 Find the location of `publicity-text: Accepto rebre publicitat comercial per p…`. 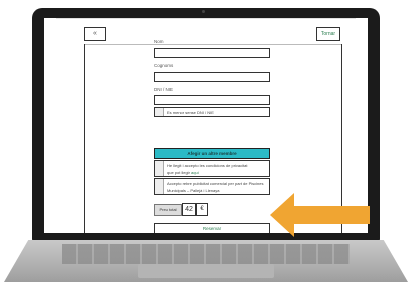

publicity-text: Accepto rebre publicitat comercial per p… is located at coordinates (215, 187).